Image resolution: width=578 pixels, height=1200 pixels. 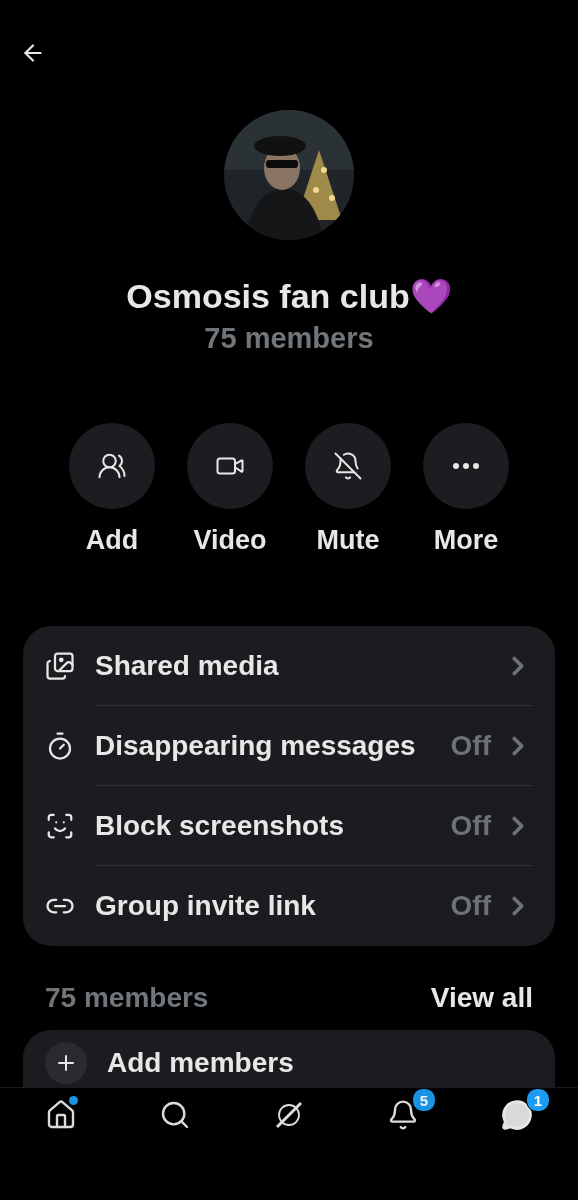 What do you see at coordinates (424, 1100) in the screenshot?
I see `count-badge: 5` at bounding box center [424, 1100].